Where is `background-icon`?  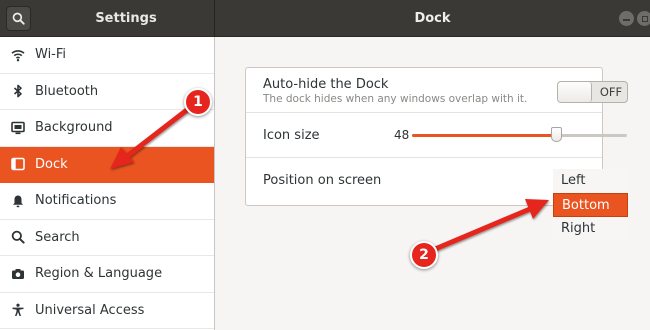
background-icon is located at coordinates (18, 128).